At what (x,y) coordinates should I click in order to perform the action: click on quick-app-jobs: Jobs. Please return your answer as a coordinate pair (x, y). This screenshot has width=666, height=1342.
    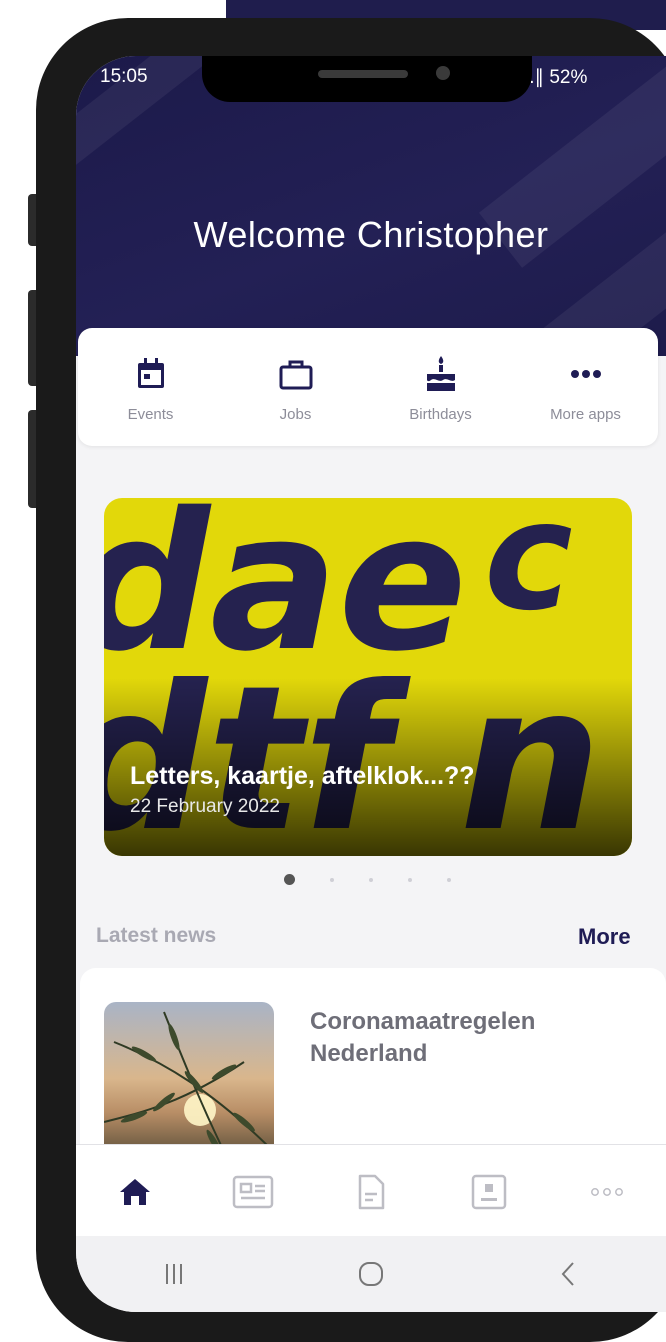
    Looking at the image, I should click on (295, 387).